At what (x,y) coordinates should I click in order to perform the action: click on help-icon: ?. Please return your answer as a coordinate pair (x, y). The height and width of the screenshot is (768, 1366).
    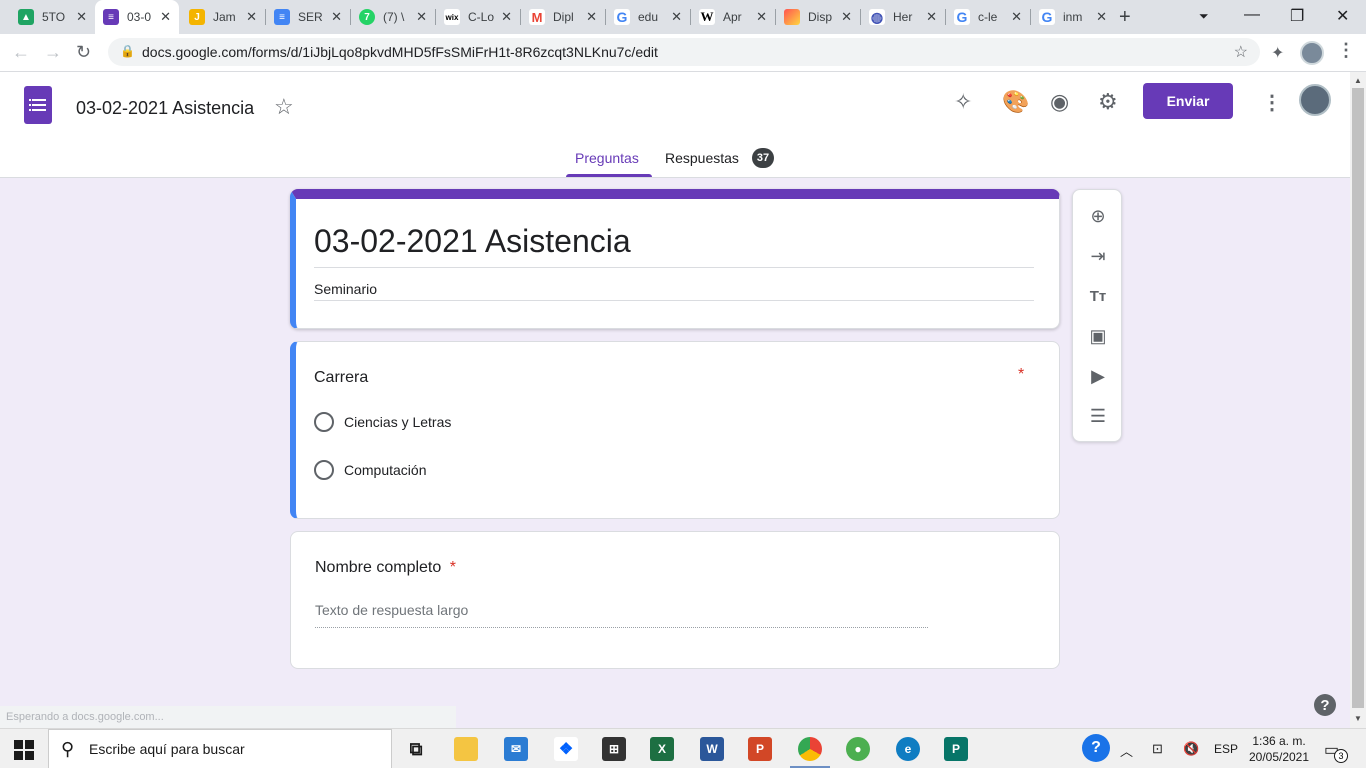
    Looking at the image, I should click on (1325, 705).